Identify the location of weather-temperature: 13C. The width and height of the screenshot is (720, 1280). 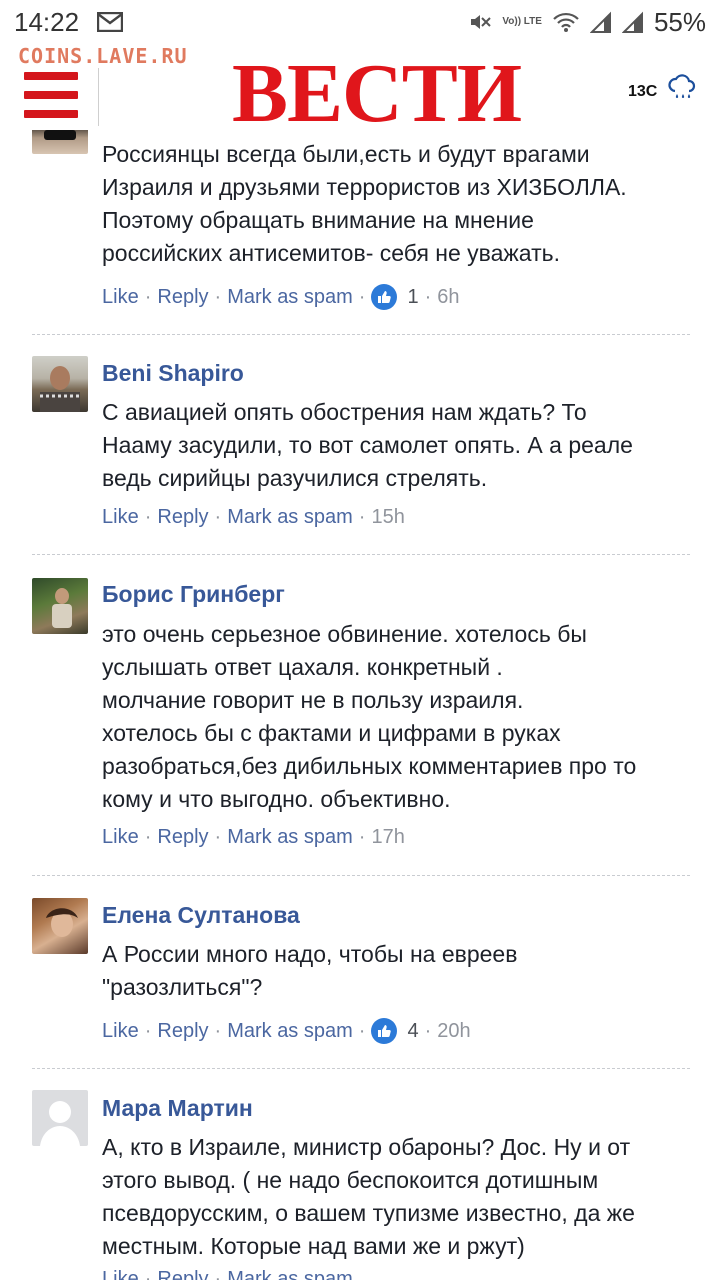
(643, 91).